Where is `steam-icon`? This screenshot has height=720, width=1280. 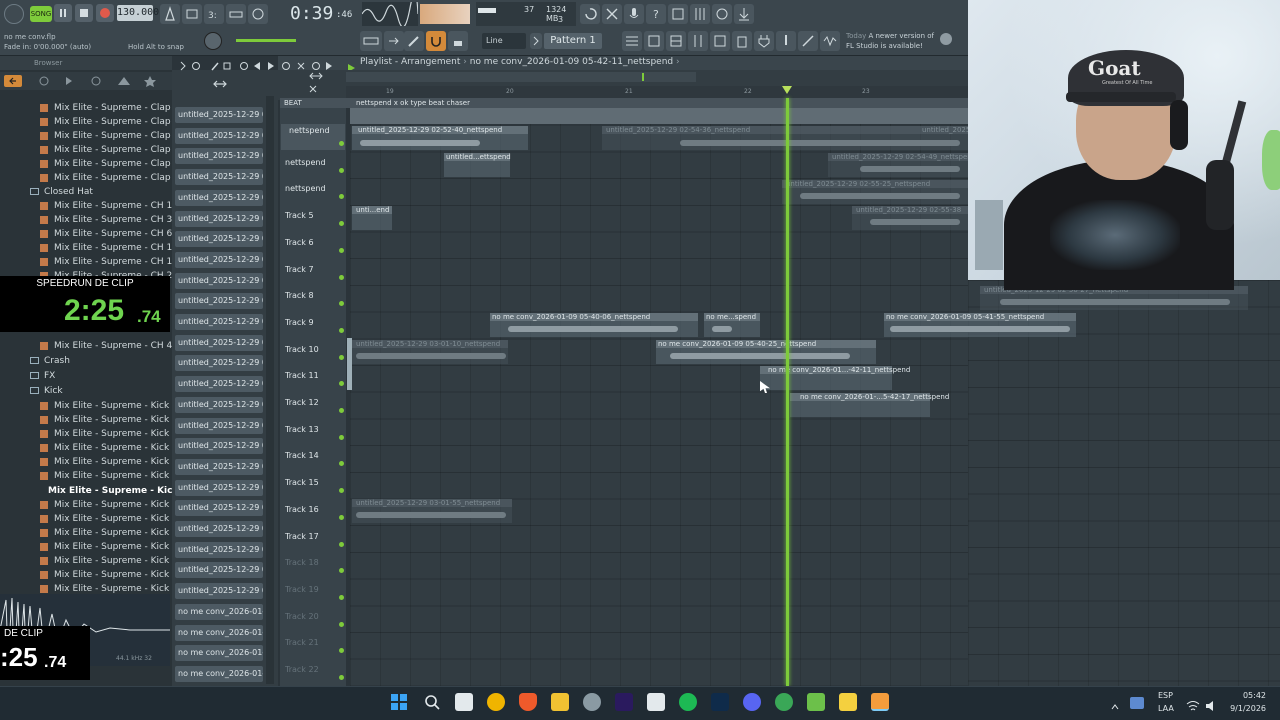 steam-icon is located at coordinates (592, 702).